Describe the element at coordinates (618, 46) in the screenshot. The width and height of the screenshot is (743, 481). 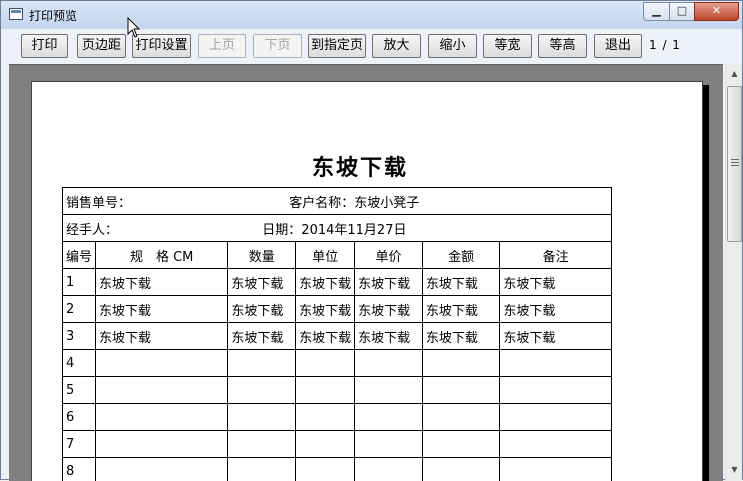
I see `exit-button: 退出` at that location.